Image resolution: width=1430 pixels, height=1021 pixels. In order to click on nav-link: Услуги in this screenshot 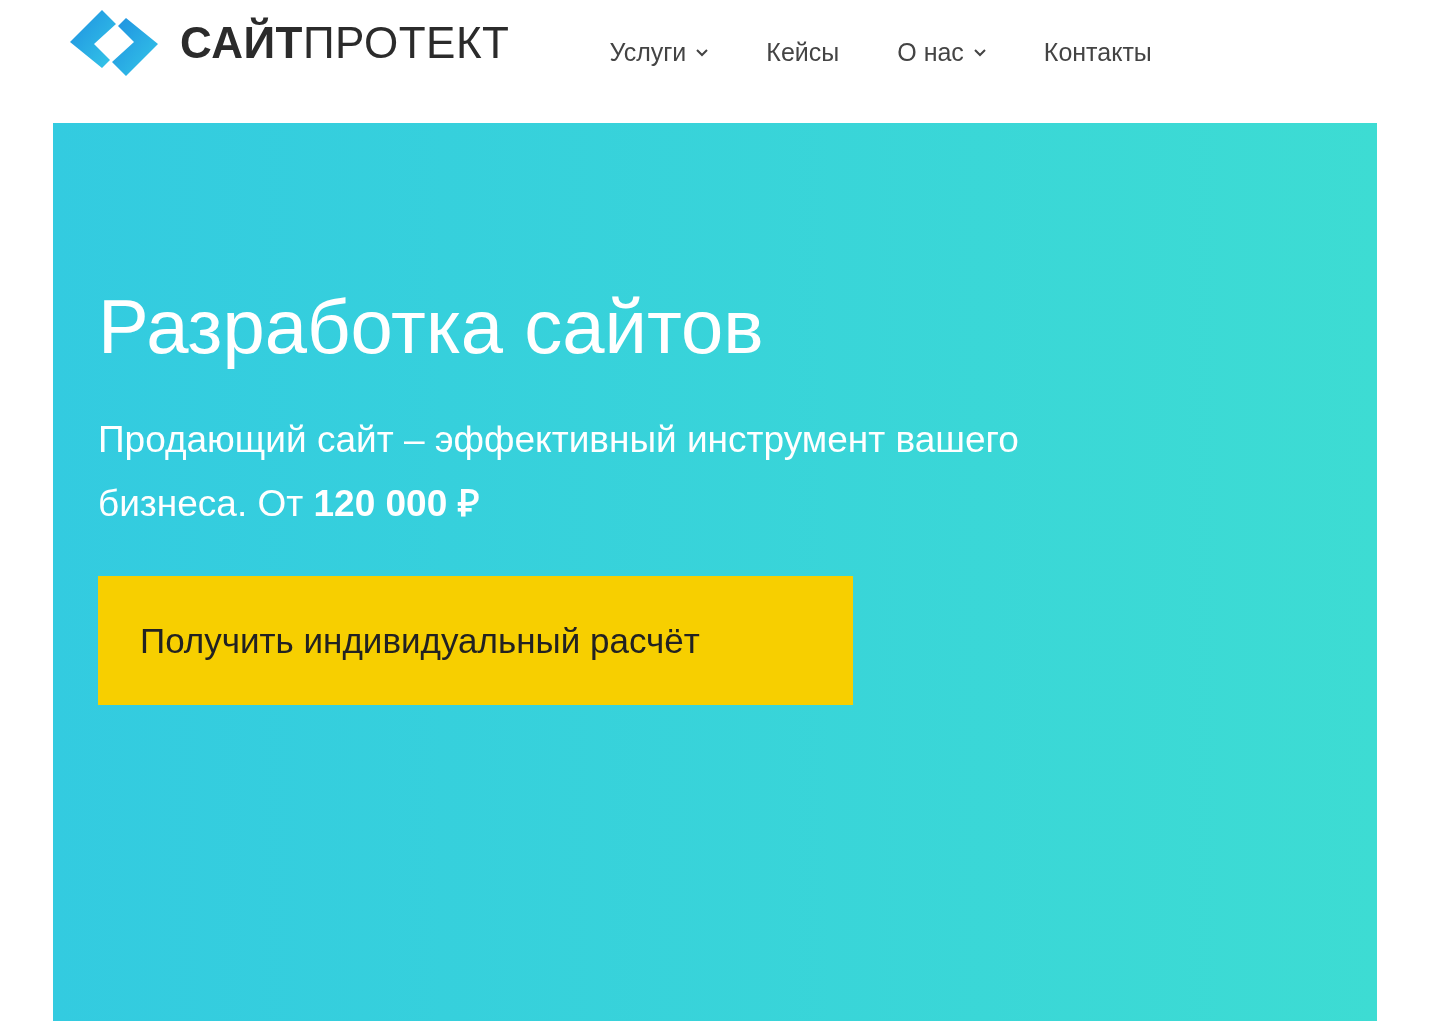, I will do `click(659, 52)`.